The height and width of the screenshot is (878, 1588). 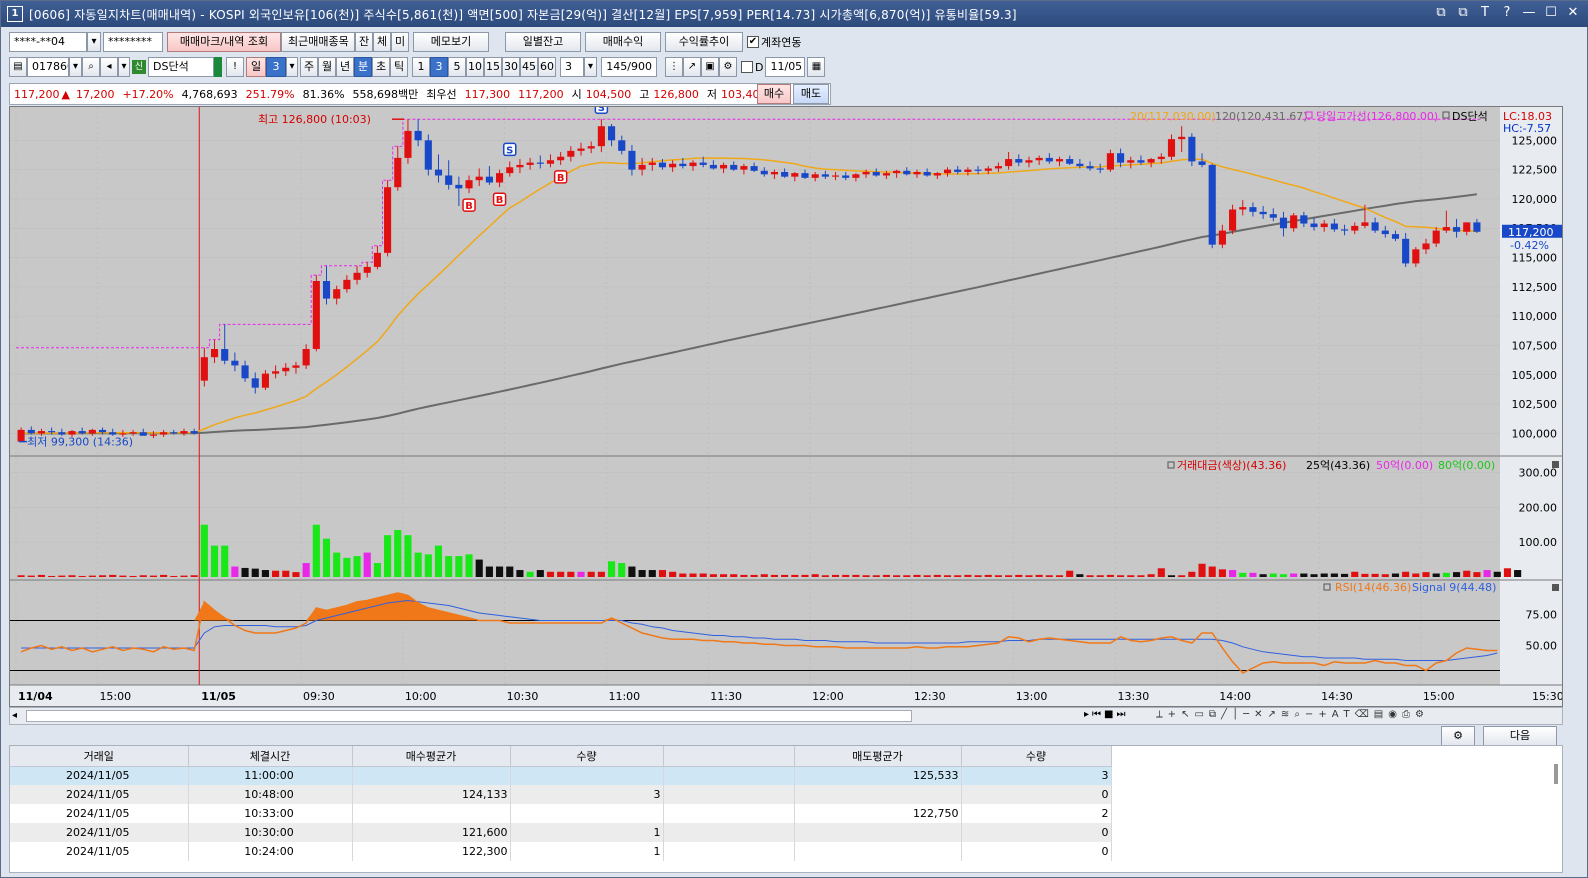 I want to click on rewind-icon: ⏮, so click(x=1096, y=714).